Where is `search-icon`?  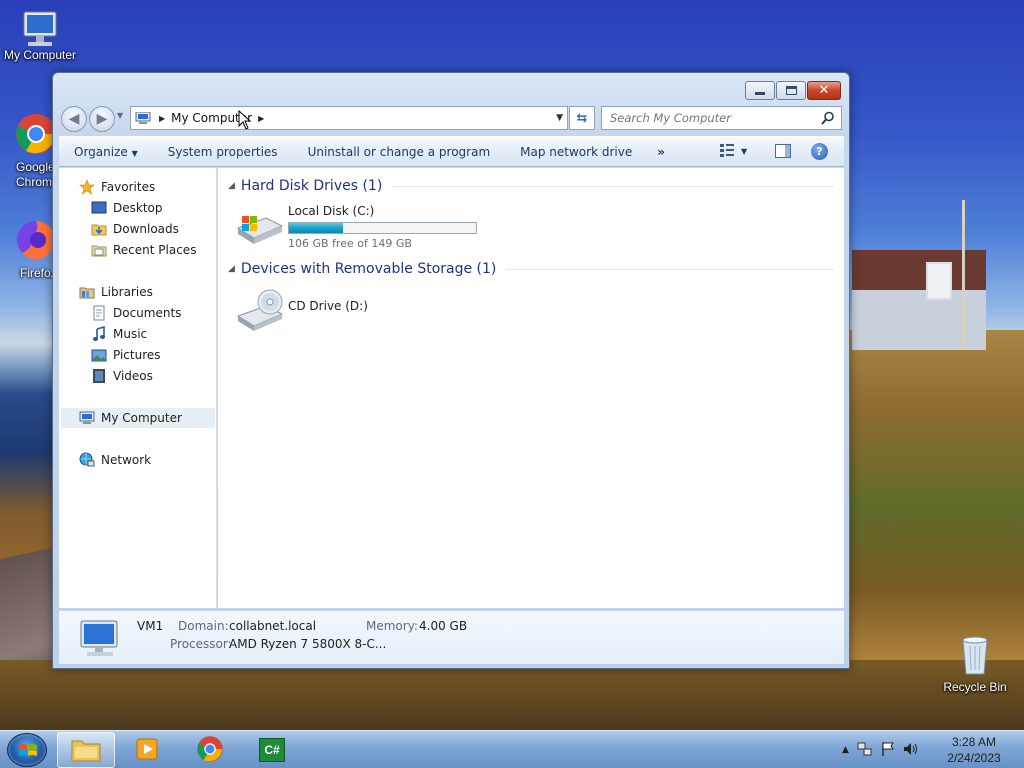
search-icon is located at coordinates (828, 118).